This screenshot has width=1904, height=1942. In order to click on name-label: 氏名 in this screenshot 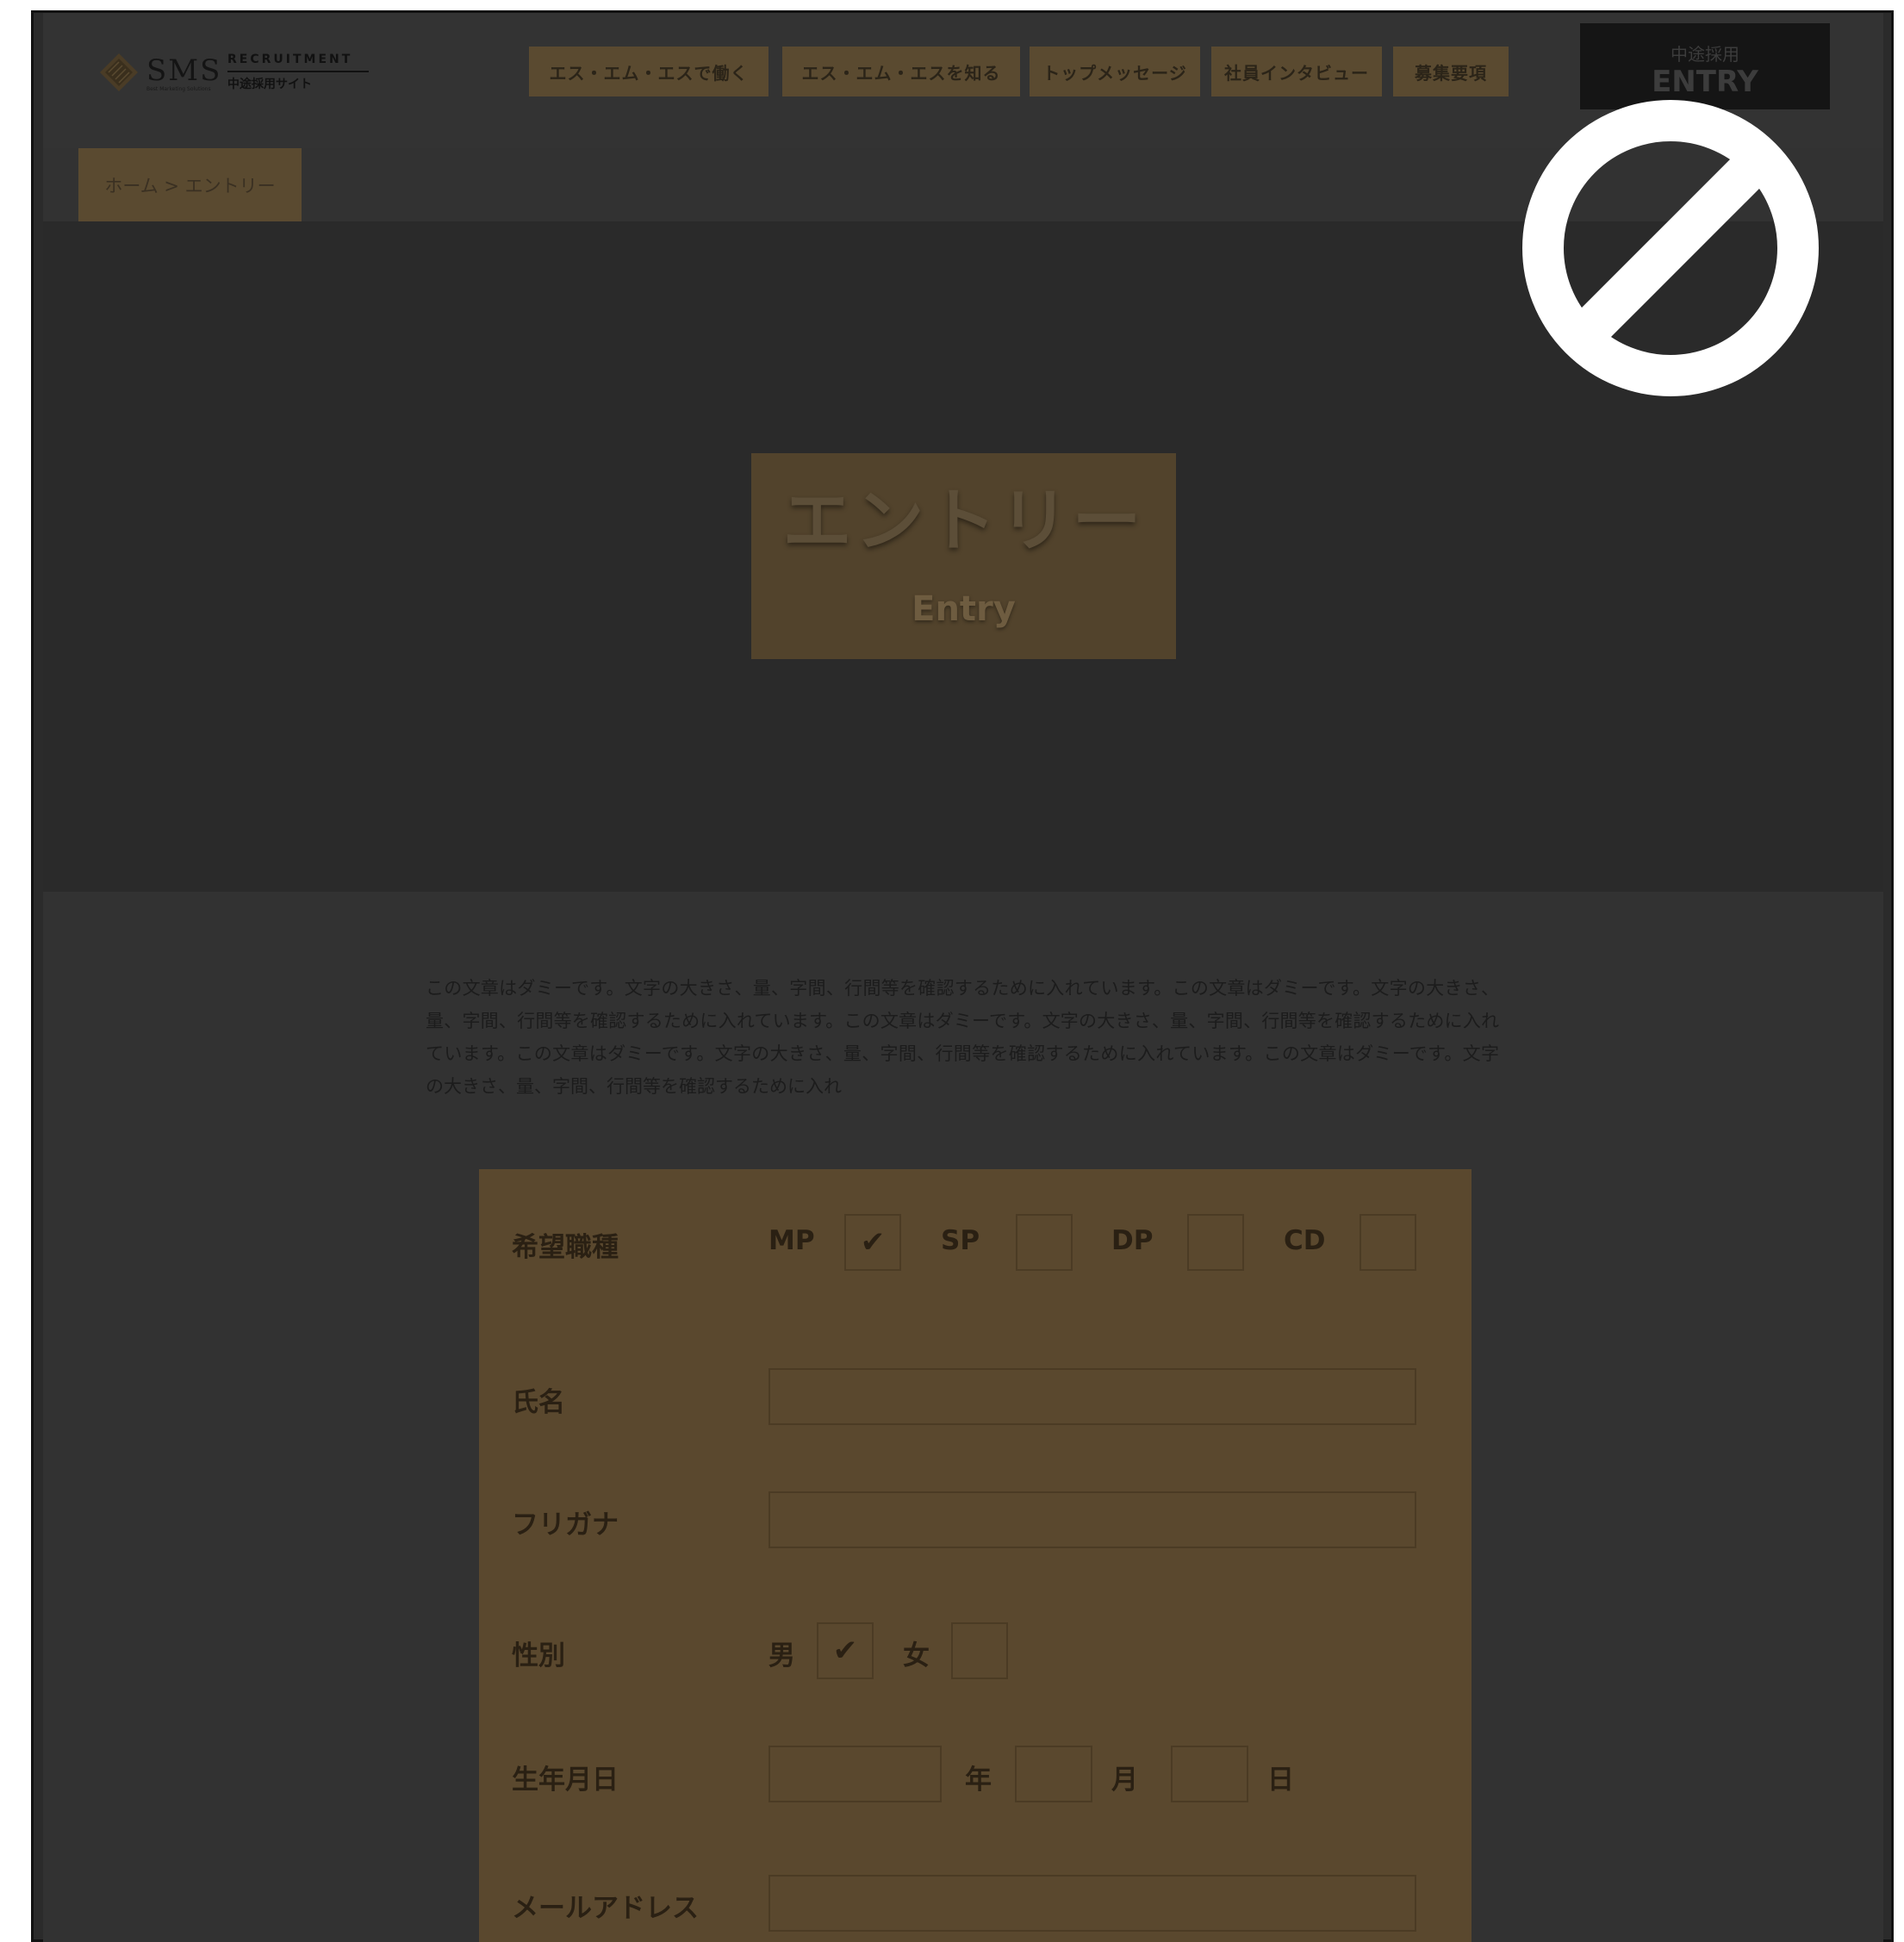, I will do `click(539, 1402)`.